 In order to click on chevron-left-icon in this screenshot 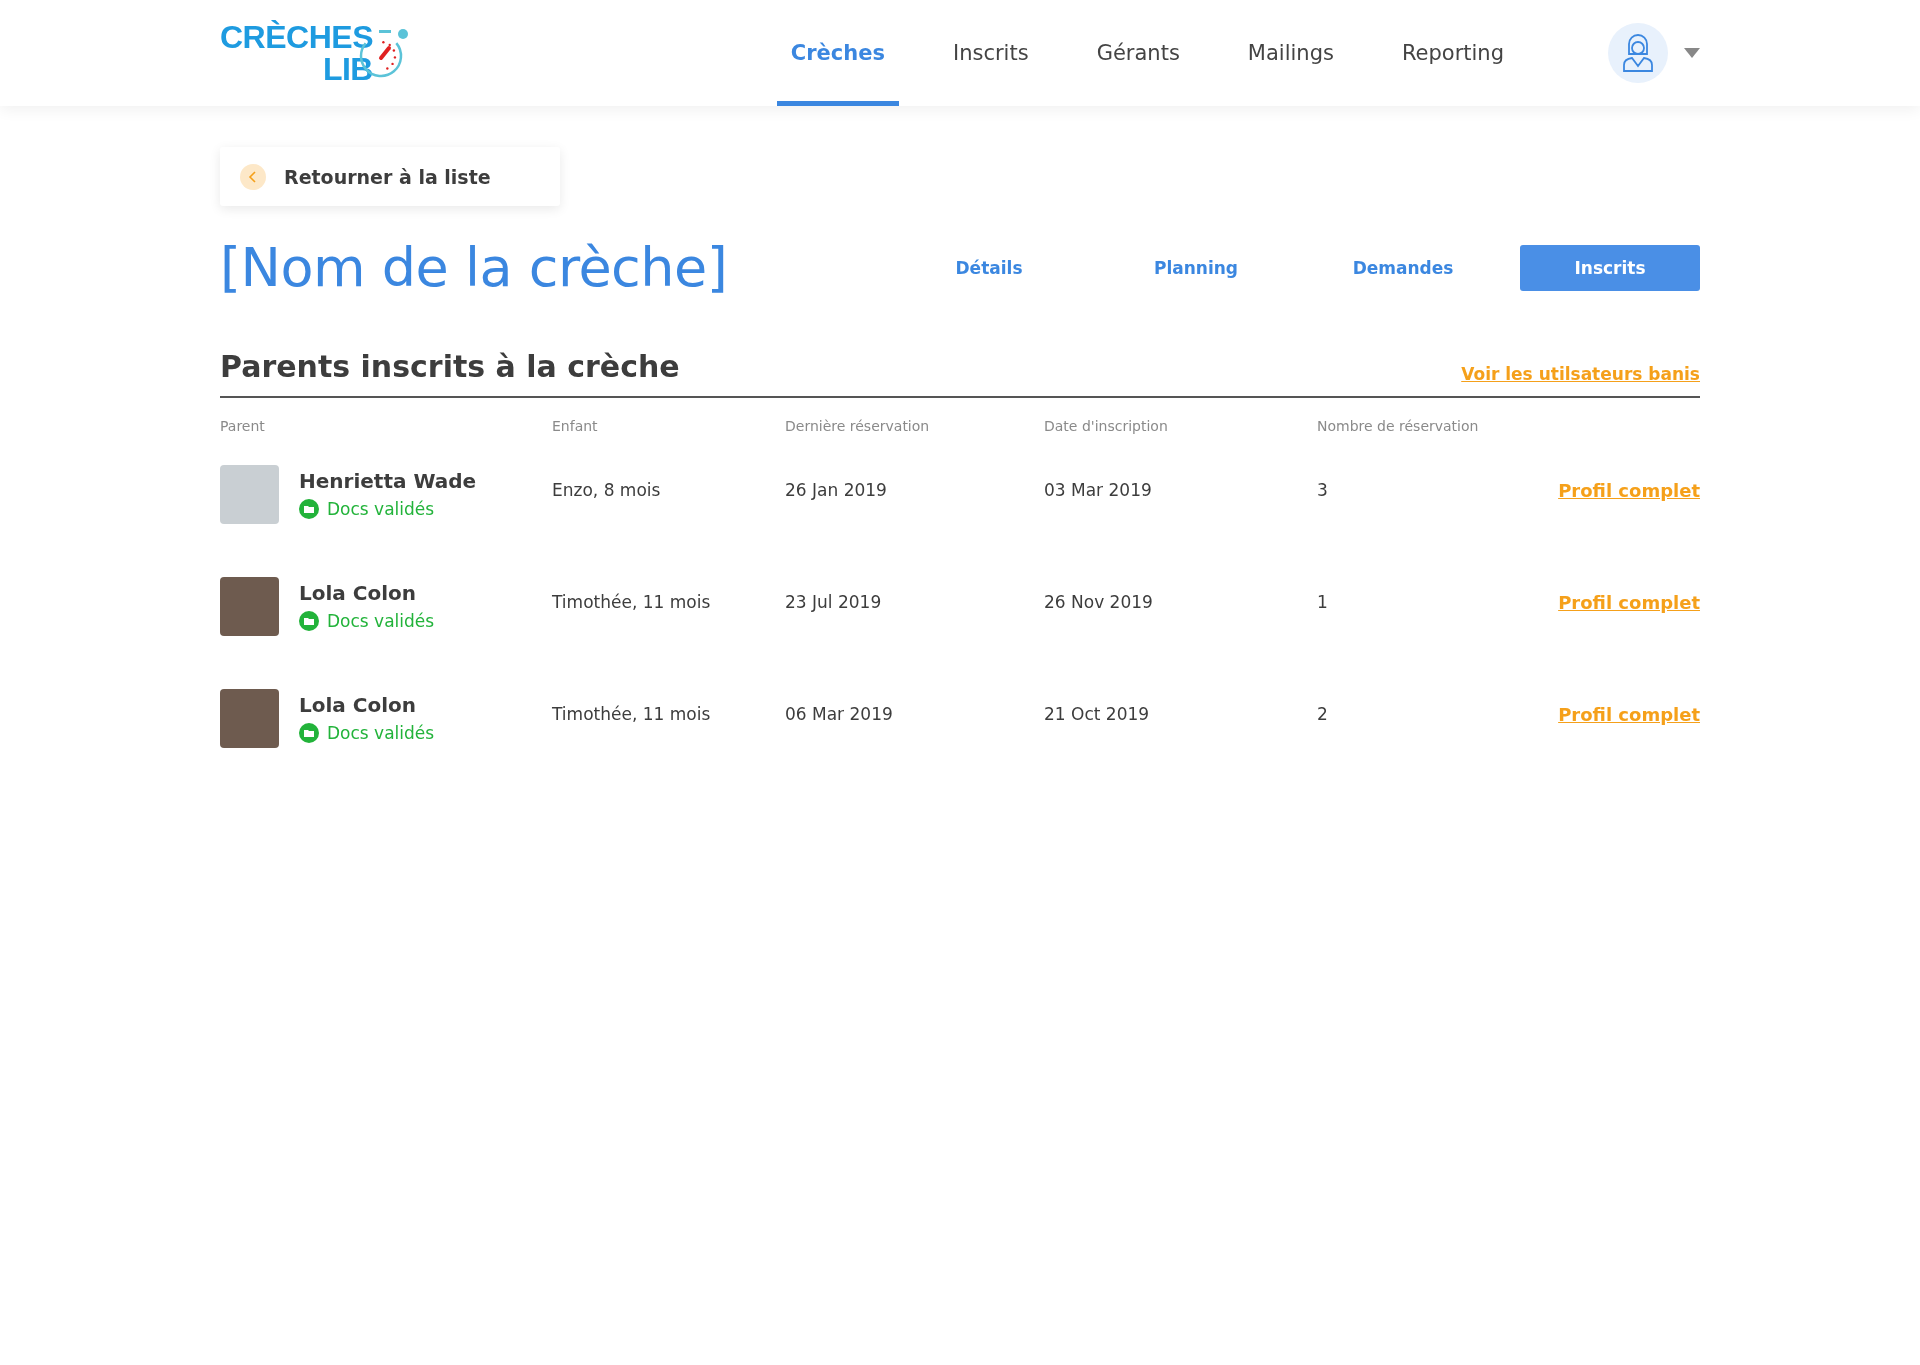, I will do `click(253, 176)`.